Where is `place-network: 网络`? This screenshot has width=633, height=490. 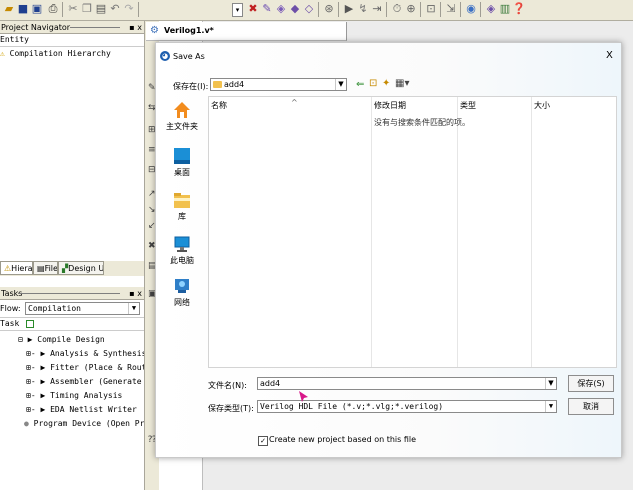
place-network: 网络 is located at coordinates (182, 292).